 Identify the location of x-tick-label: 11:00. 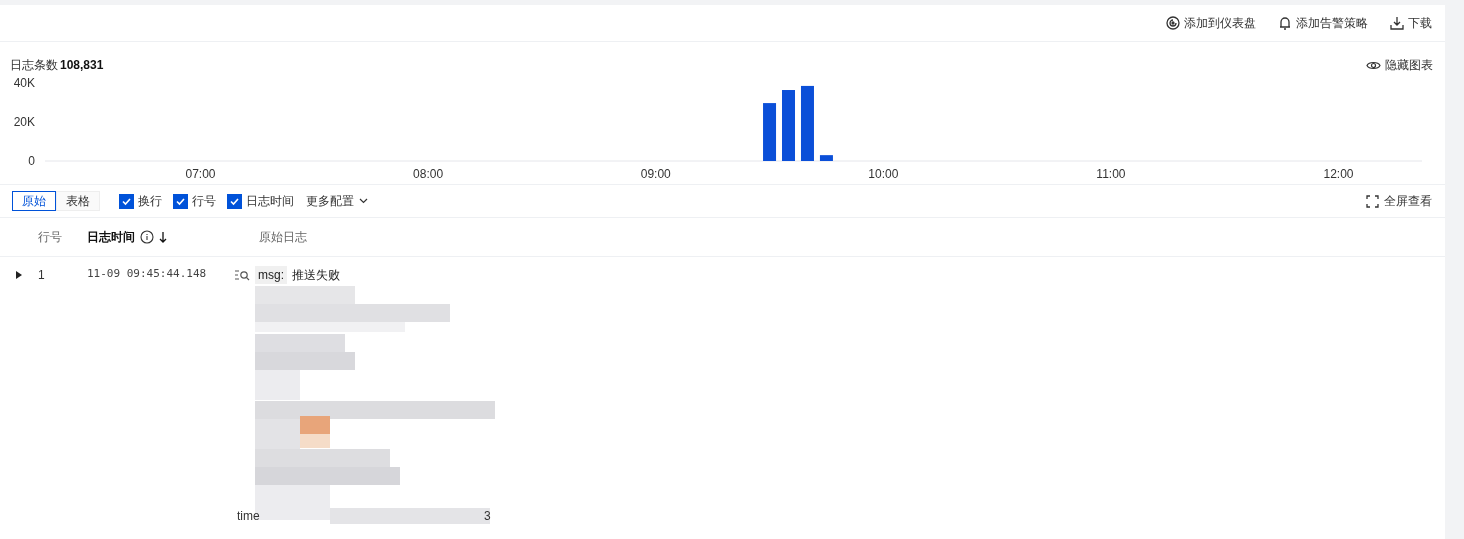
(1111, 174).